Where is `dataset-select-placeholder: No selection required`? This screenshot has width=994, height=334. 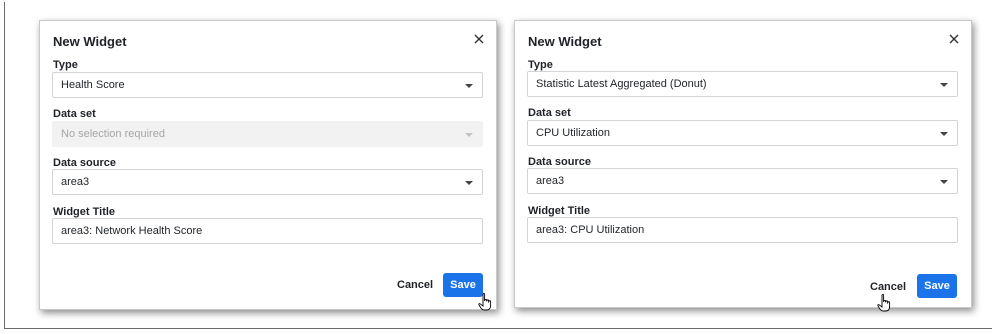 dataset-select-placeholder: No selection required is located at coordinates (113, 134).